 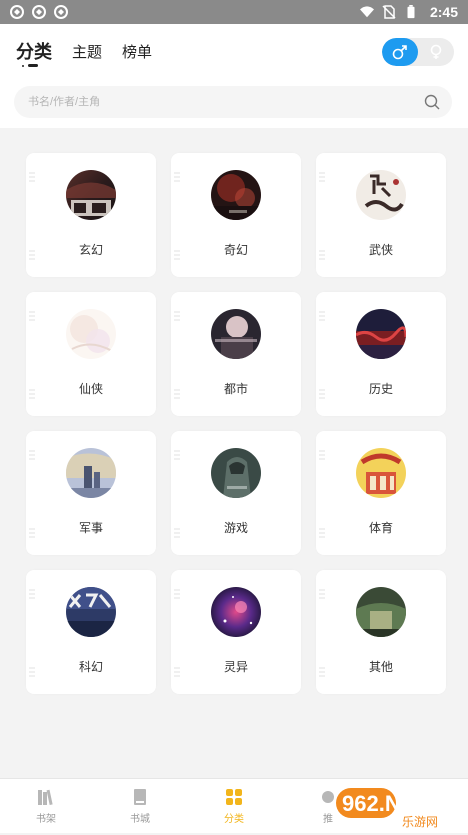 I want to click on tab-theme: 主题, so click(x=87, y=52).